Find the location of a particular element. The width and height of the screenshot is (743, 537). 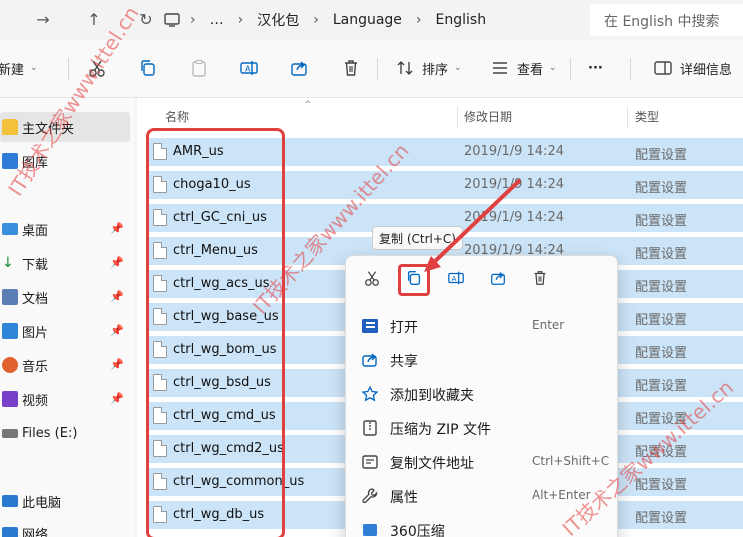

sidebar-item-network: 网络 is located at coordinates (65, 527).